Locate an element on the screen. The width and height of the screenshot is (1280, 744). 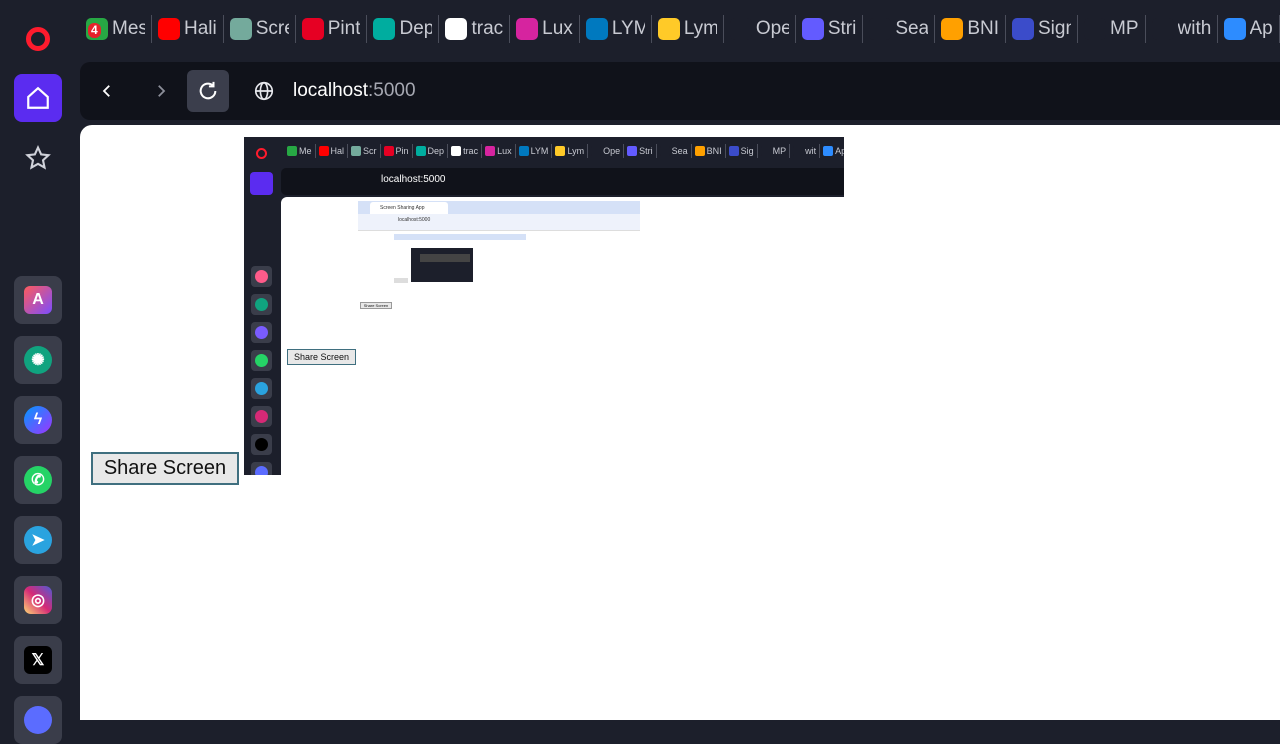
sidebar-app-instagram: ◎ is located at coordinates (38, 600).